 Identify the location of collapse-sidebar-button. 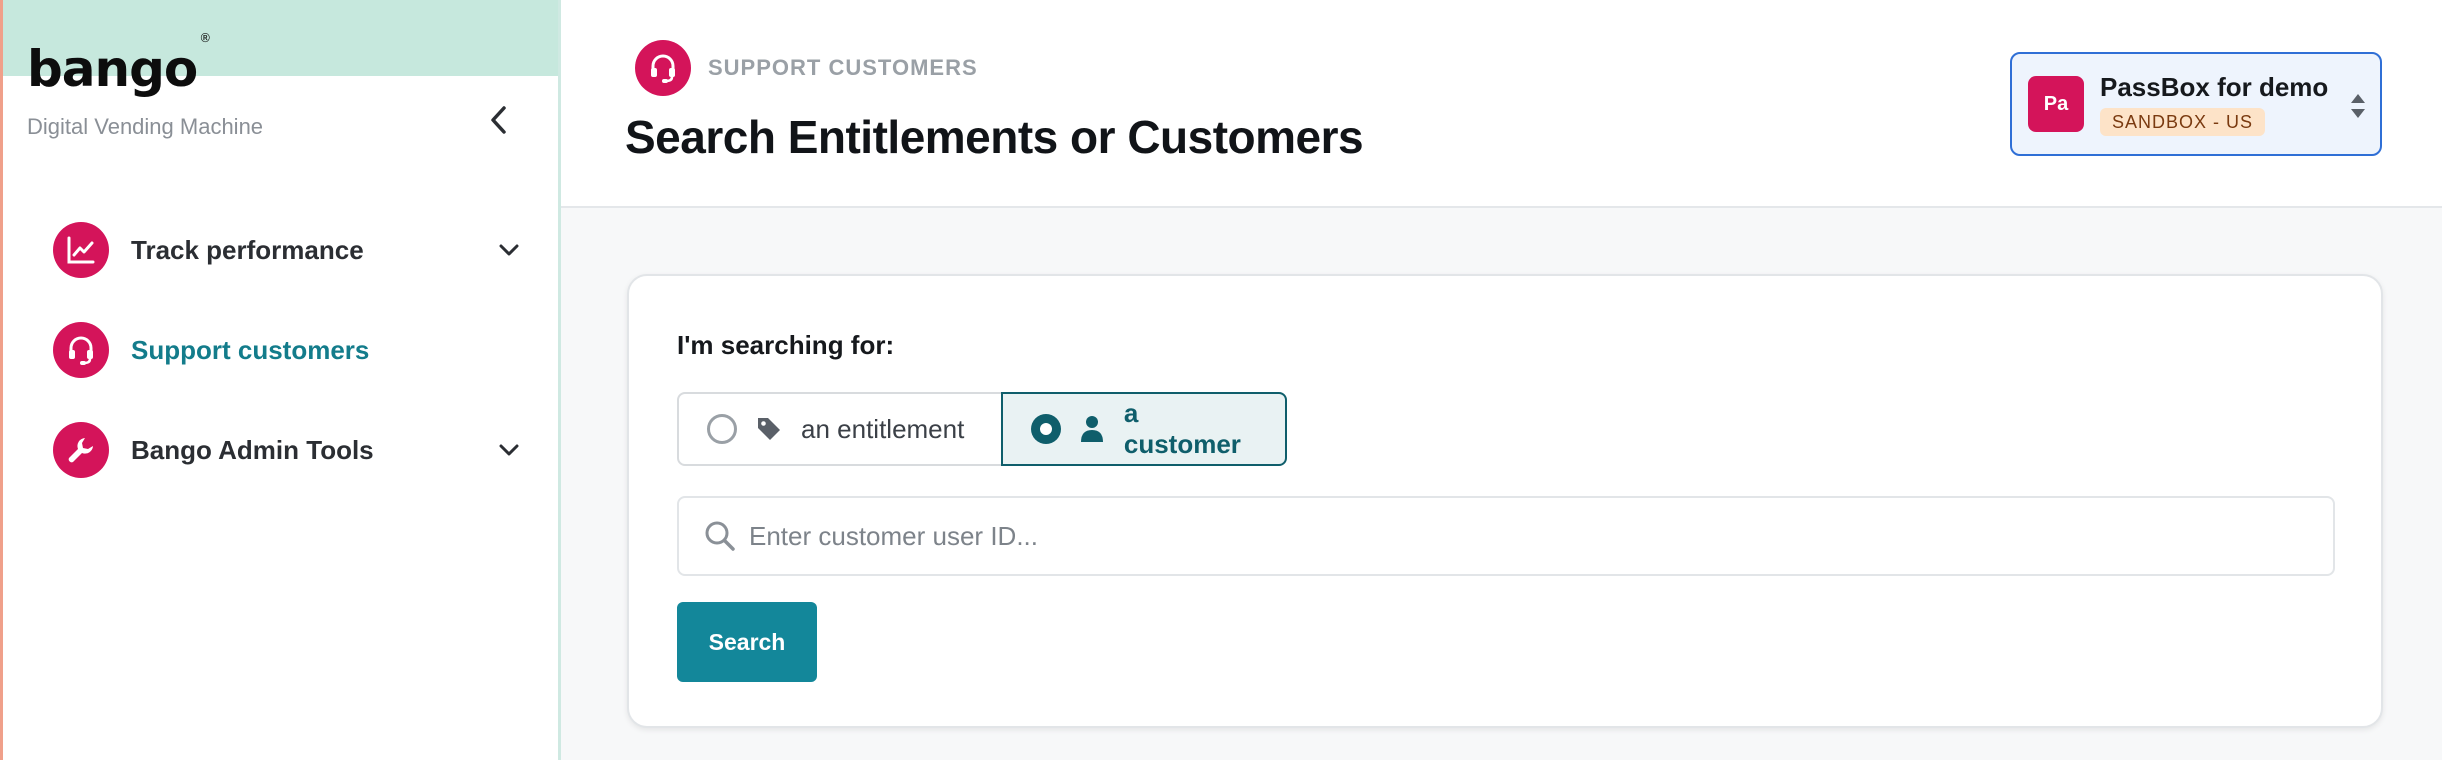
(499, 120).